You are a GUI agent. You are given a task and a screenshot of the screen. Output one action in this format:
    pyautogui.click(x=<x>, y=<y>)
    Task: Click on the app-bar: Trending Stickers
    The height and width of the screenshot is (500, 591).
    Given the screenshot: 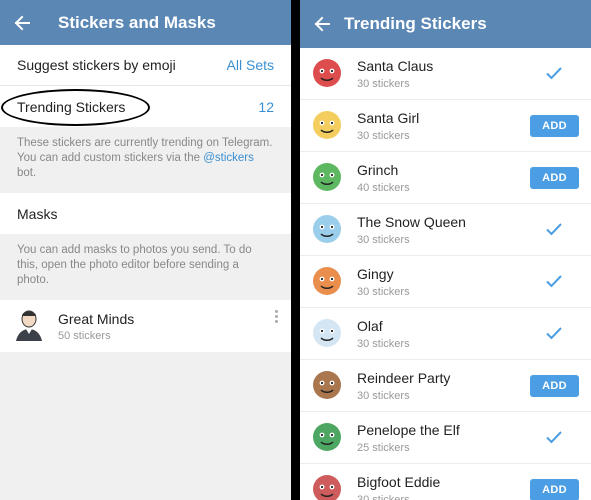 What is the action you would take?
    pyautogui.click(x=445, y=24)
    